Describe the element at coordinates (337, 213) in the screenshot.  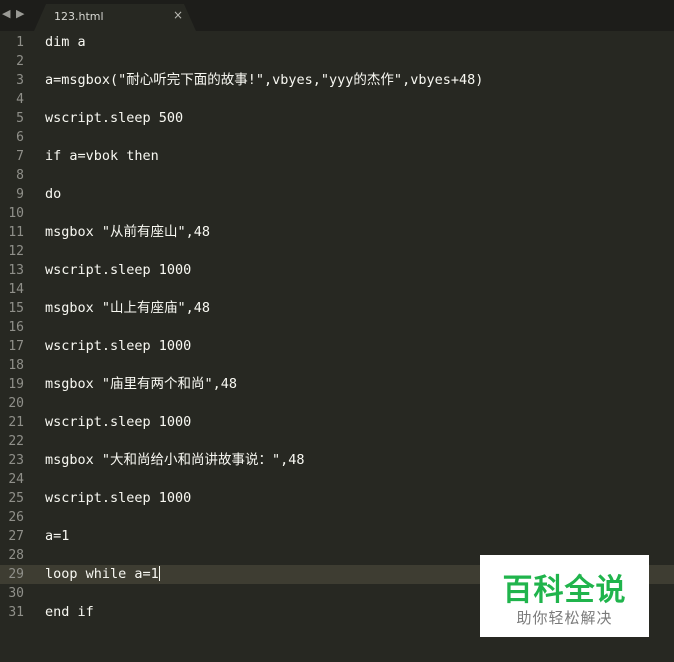
I see `code-line: 10` at that location.